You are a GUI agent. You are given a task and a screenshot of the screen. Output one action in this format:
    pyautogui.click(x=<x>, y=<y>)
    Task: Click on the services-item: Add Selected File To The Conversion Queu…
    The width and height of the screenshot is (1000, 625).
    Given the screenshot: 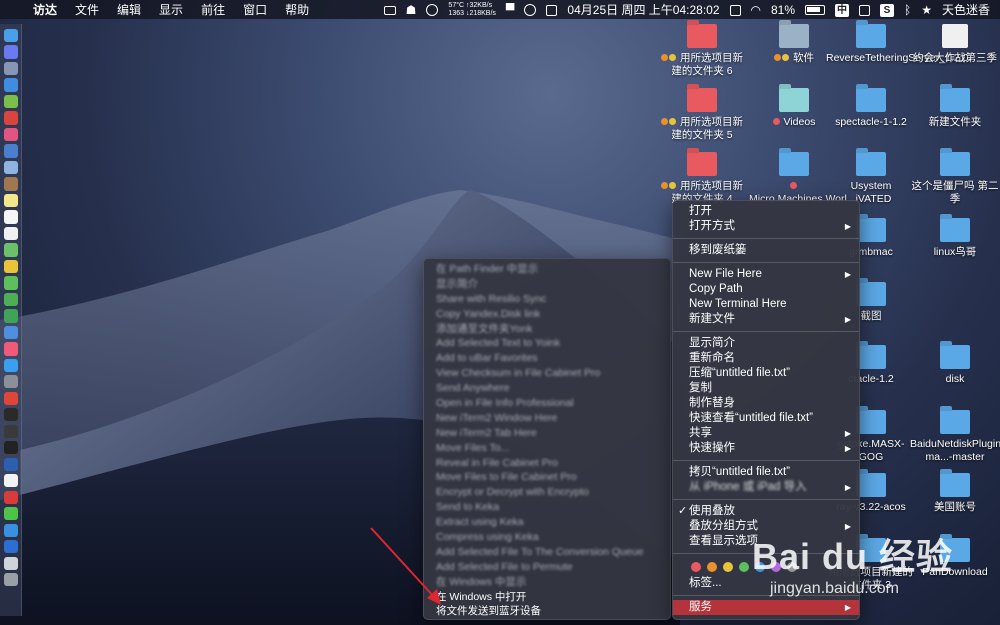 What is the action you would take?
    pyautogui.click(x=547, y=552)
    